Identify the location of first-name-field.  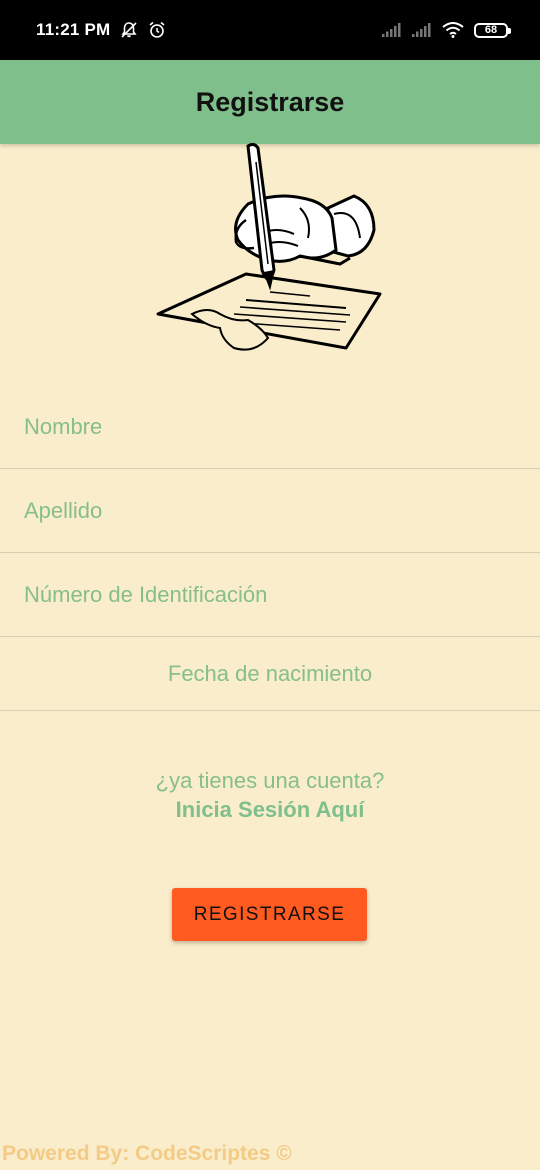
(270, 427).